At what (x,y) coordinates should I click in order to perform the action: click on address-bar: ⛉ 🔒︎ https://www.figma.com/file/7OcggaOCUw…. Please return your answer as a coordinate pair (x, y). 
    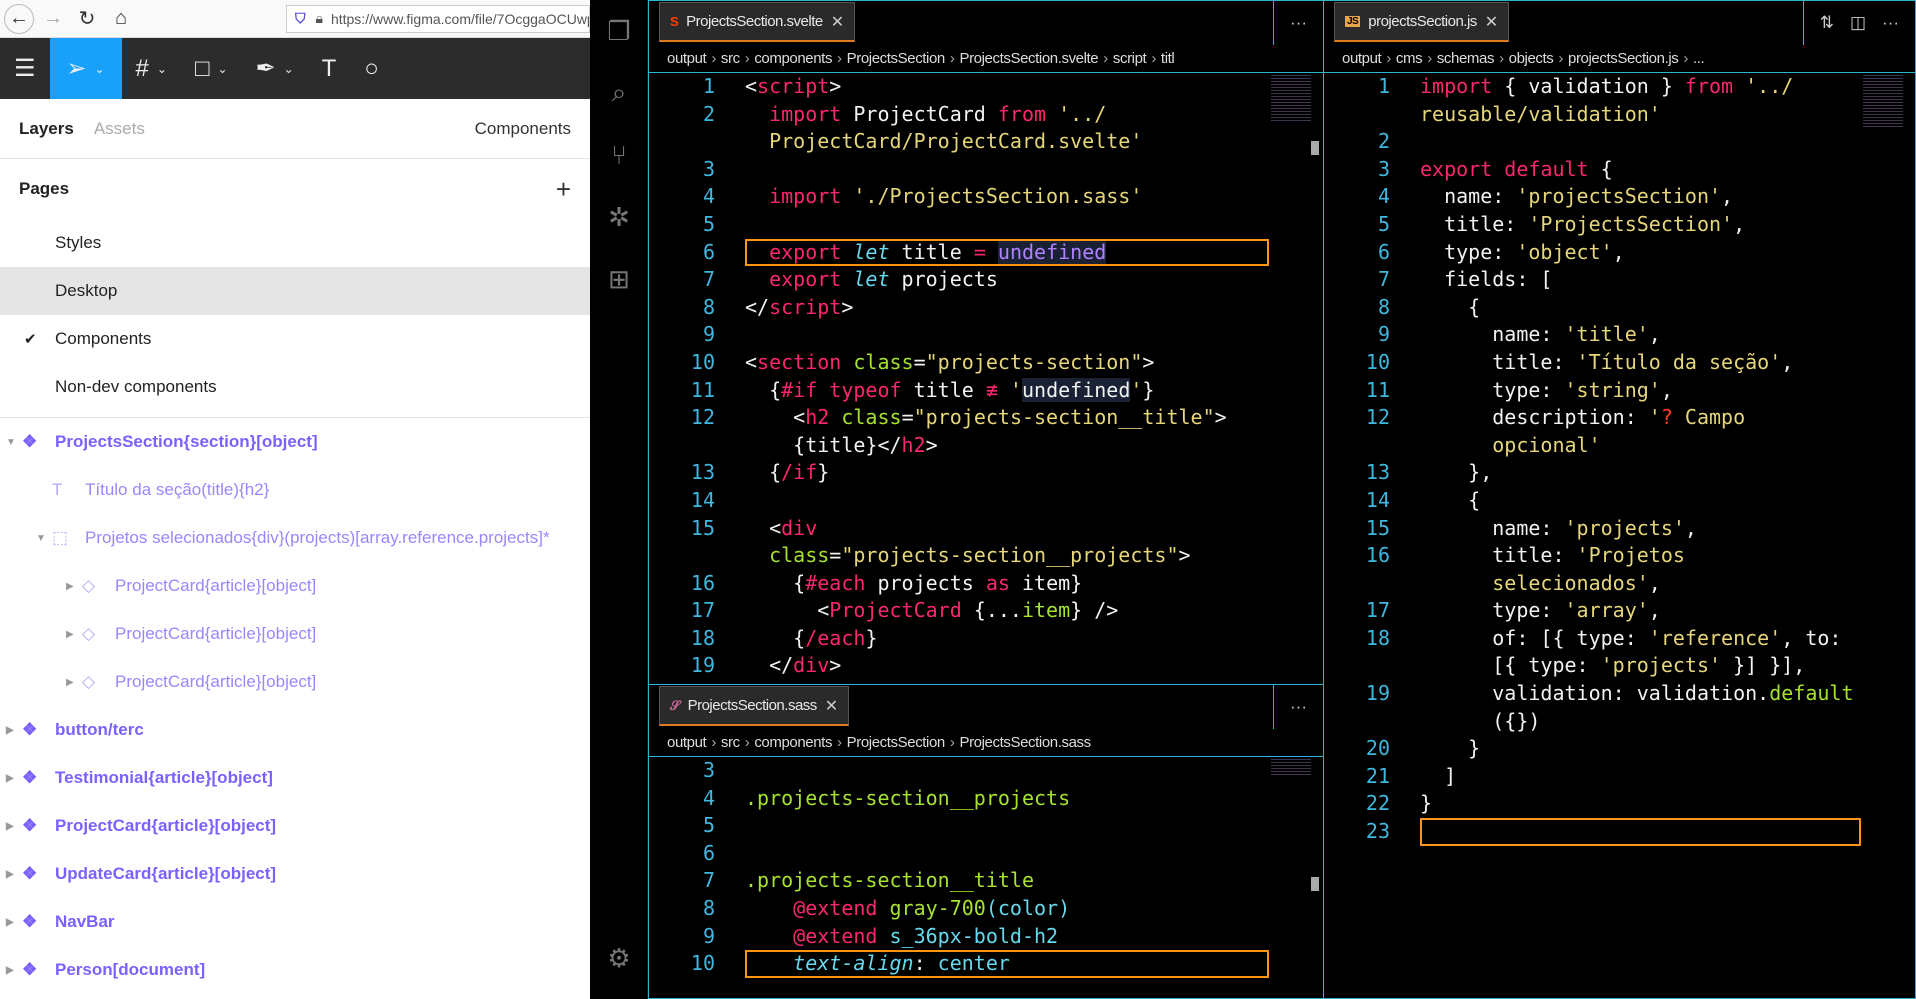
    Looking at the image, I should click on (438, 18).